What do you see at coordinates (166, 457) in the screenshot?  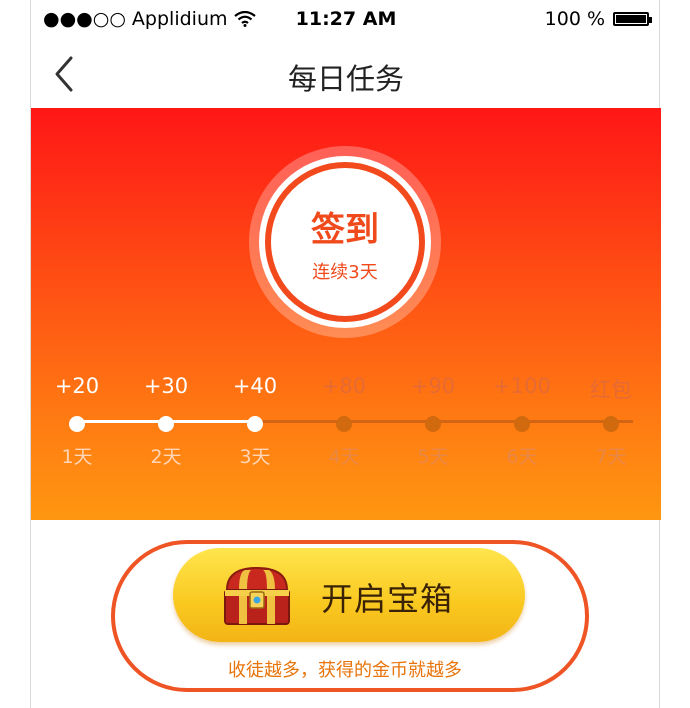 I see `day-label: 2天` at bounding box center [166, 457].